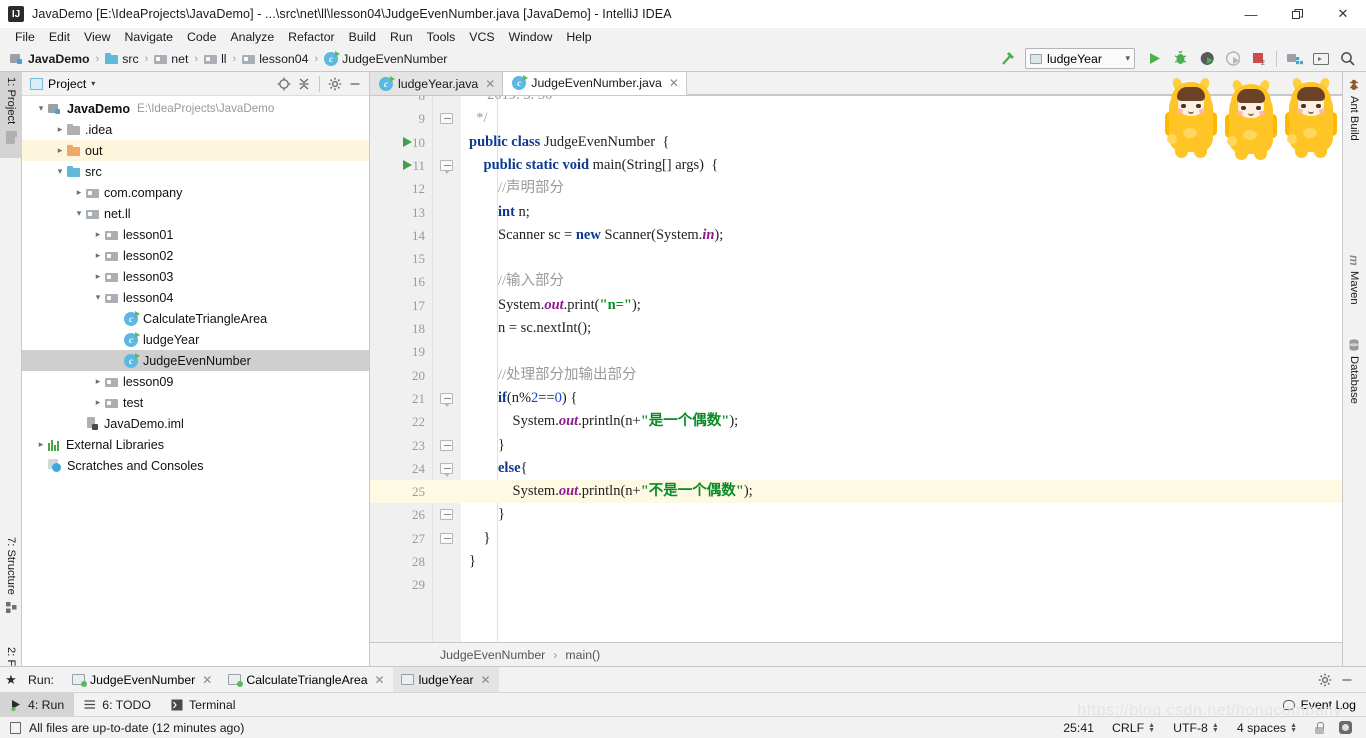 This screenshot has width=1366, height=738. I want to click on run-tab-ludgeyear: ludgeYear ✕, so click(445, 679).